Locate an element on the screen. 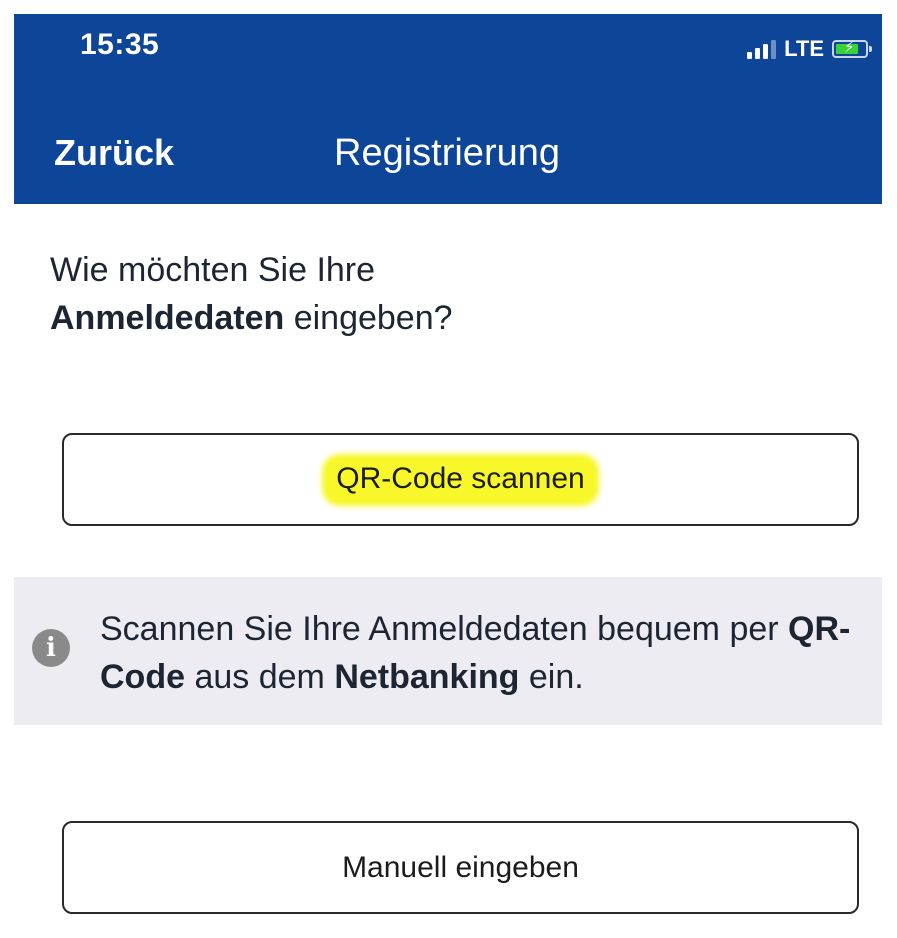  info-text-3: ein. is located at coordinates (551, 677).